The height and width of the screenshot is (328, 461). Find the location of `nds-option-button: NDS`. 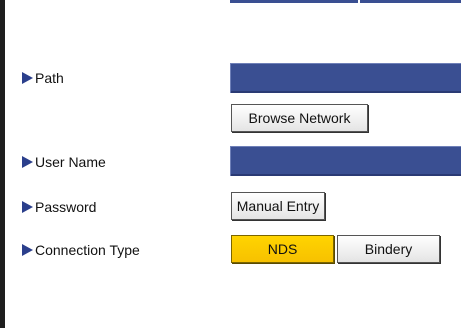

nds-option-button: NDS is located at coordinates (282, 249).